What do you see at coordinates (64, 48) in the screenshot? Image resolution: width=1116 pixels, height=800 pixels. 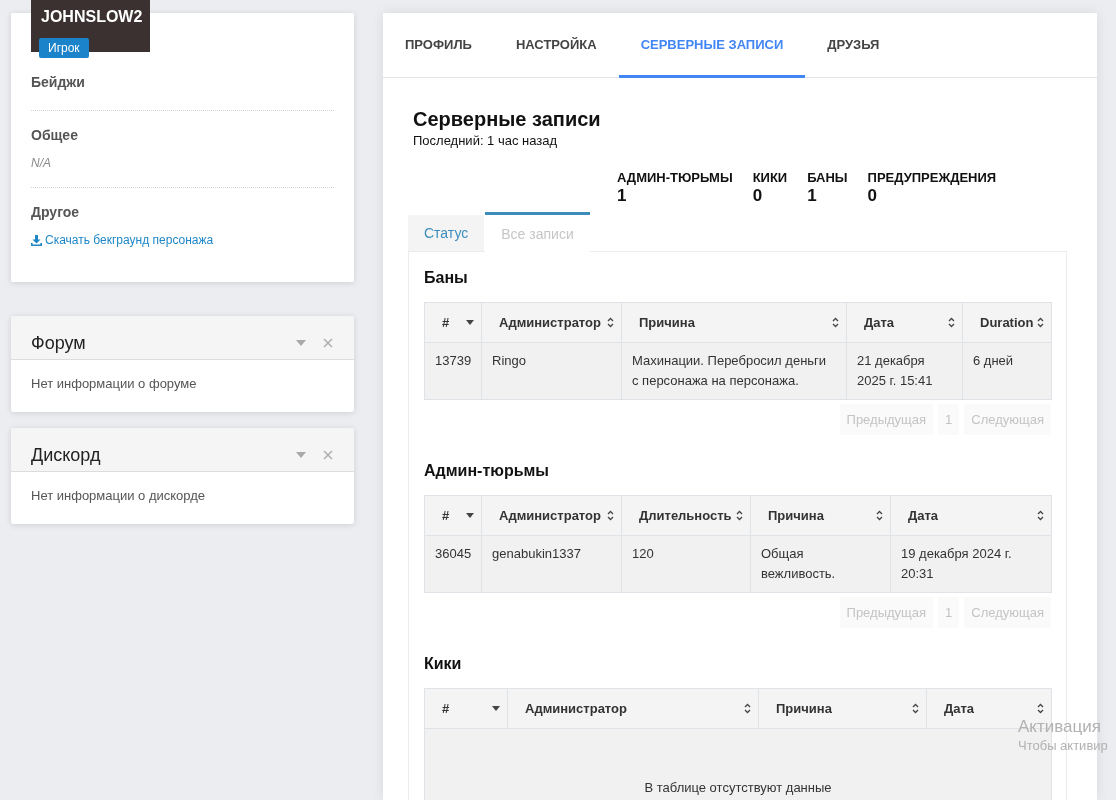 I see `role-badge: Игрок` at bounding box center [64, 48].